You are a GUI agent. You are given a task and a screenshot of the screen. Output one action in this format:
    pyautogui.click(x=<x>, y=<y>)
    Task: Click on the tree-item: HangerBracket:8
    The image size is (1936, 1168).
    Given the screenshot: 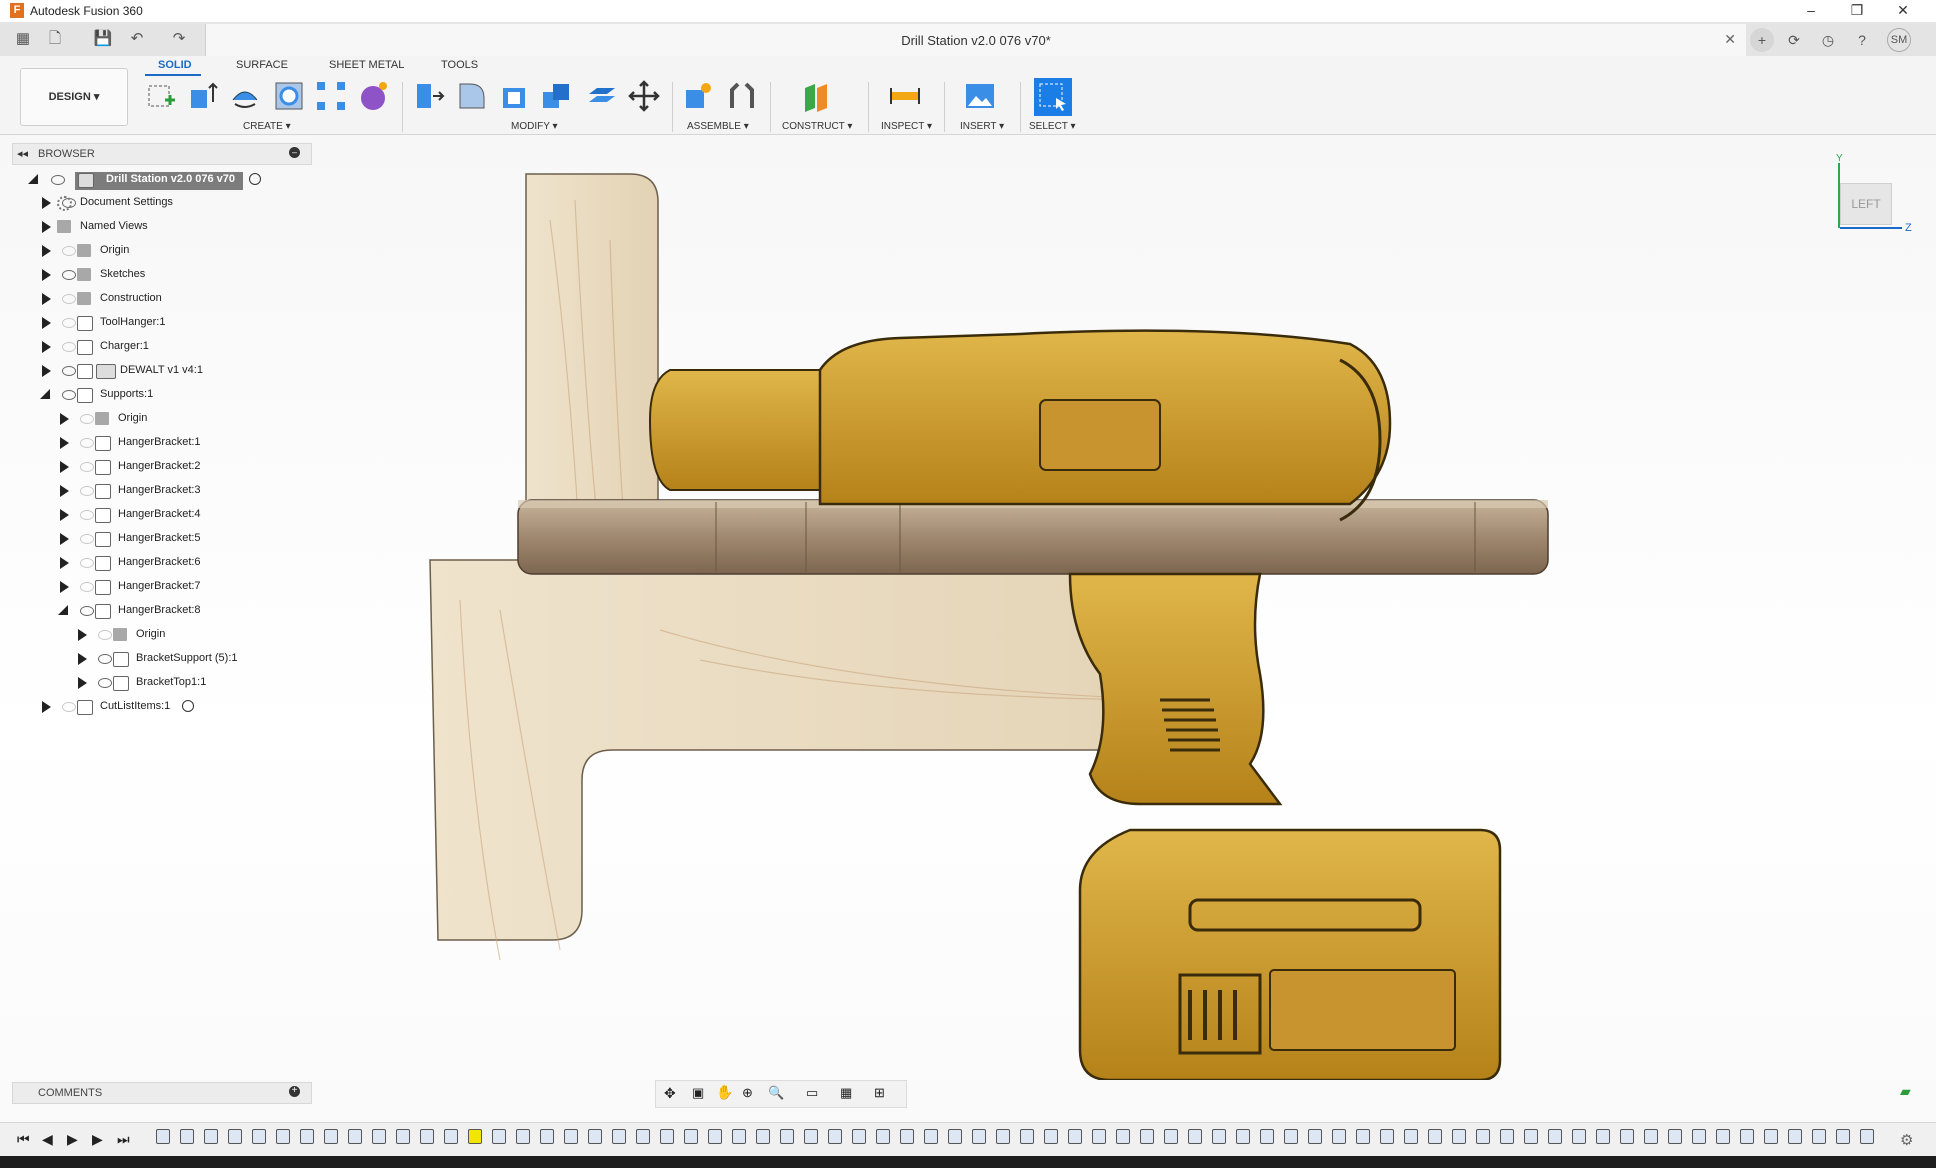 What is the action you would take?
    pyautogui.click(x=160, y=612)
    